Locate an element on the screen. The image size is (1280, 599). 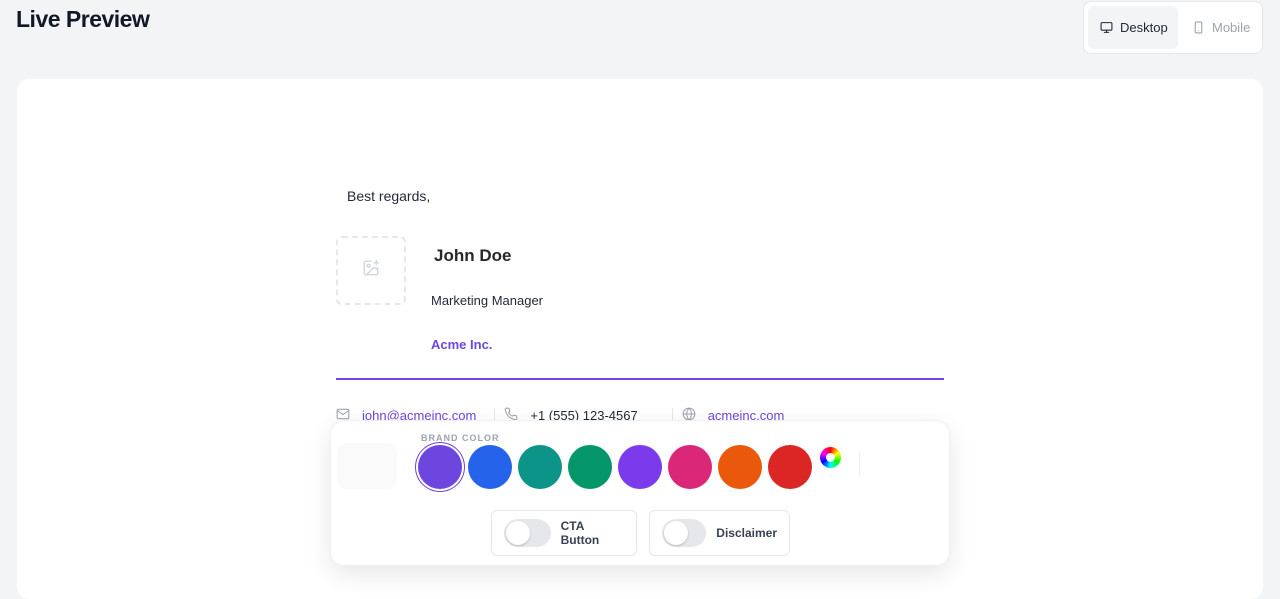
cta-button-toggle: CTA Button is located at coordinates (564, 533).